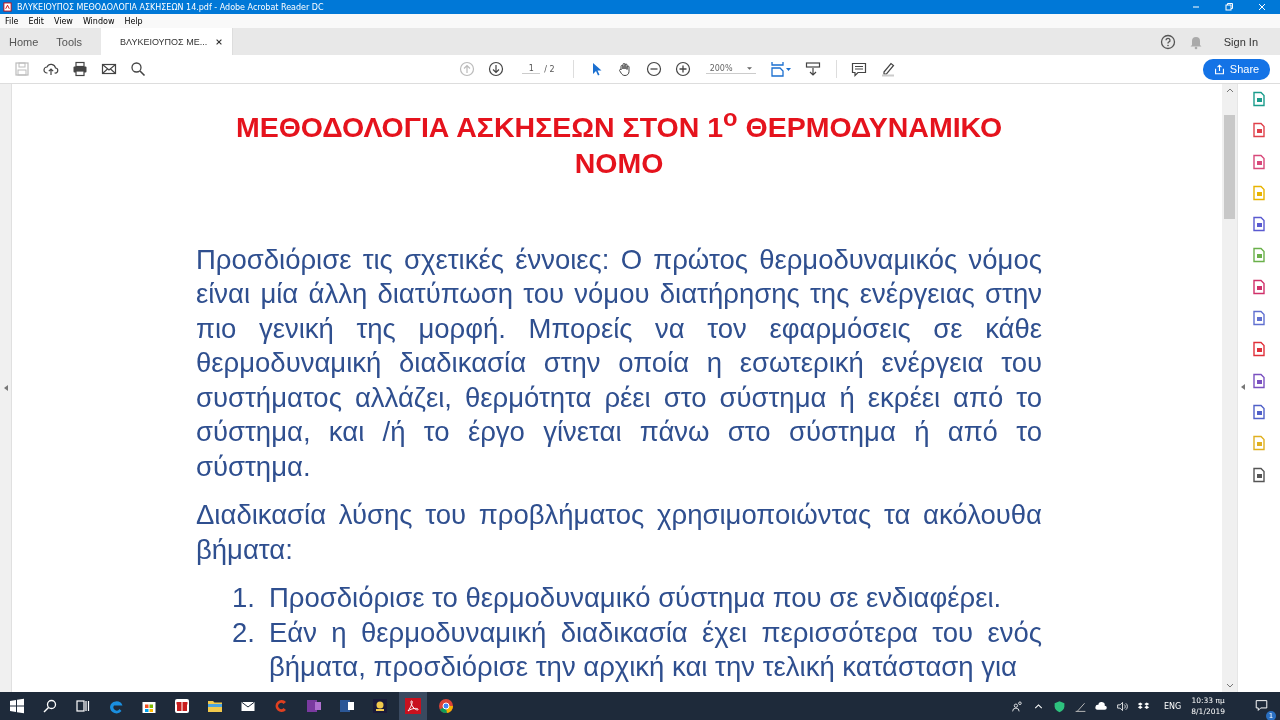 The width and height of the screenshot is (1280, 720). I want to click on menu-item: Edit, so click(36, 21).